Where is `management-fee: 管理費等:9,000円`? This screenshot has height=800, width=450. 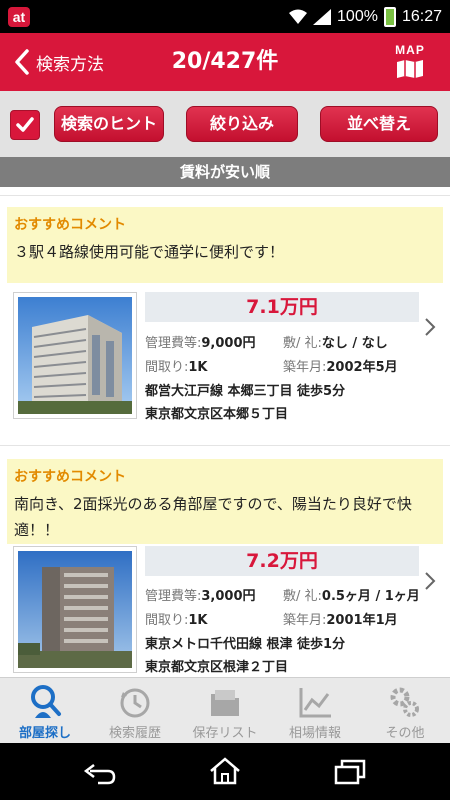 management-fee: 管理費等:9,000円 is located at coordinates (200, 343).